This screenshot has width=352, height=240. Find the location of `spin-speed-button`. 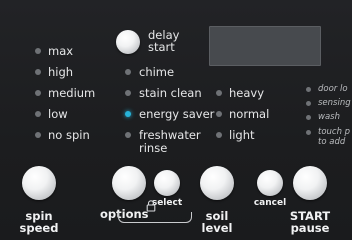

spin-speed-button is located at coordinates (39, 183).